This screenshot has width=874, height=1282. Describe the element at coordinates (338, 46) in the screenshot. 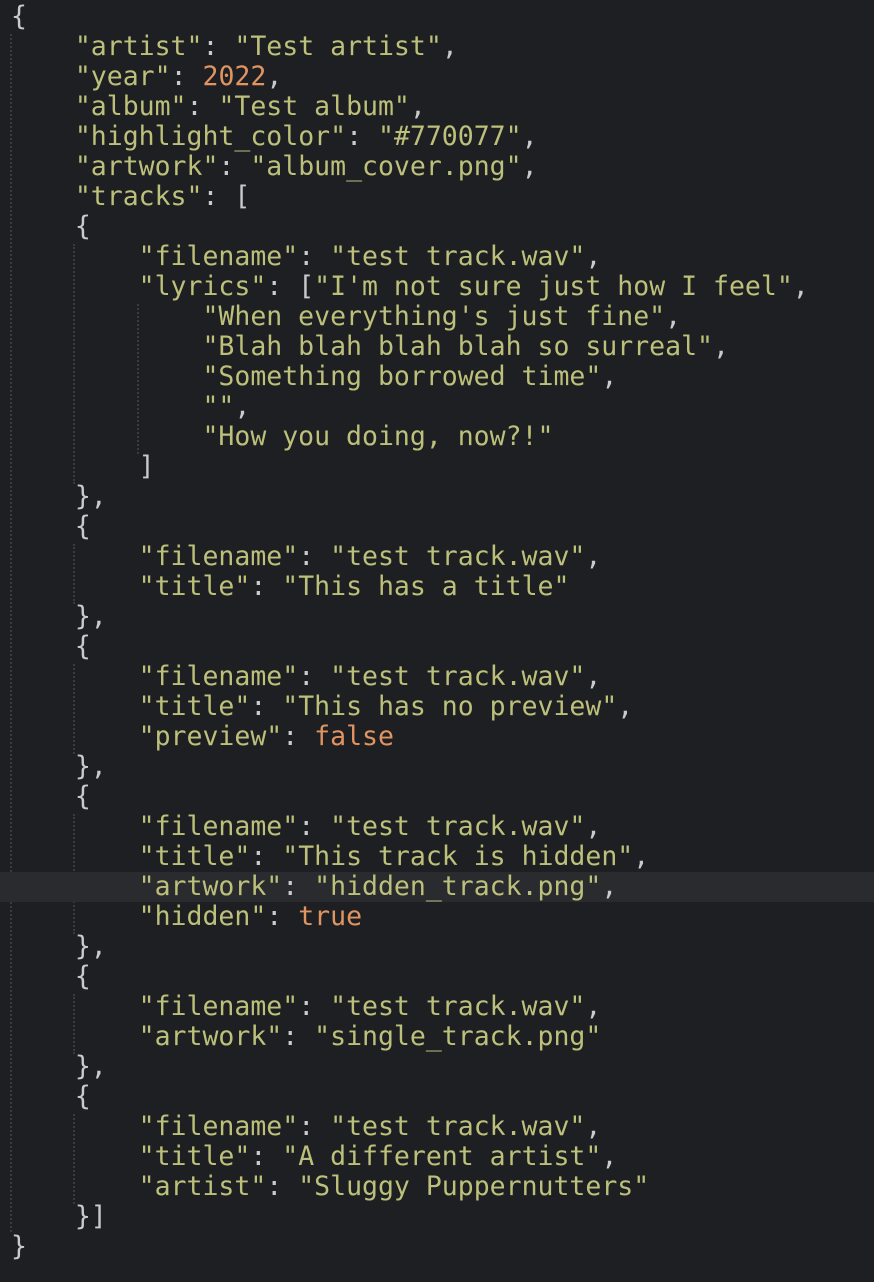

I see `string-token: "Test artist"` at that location.